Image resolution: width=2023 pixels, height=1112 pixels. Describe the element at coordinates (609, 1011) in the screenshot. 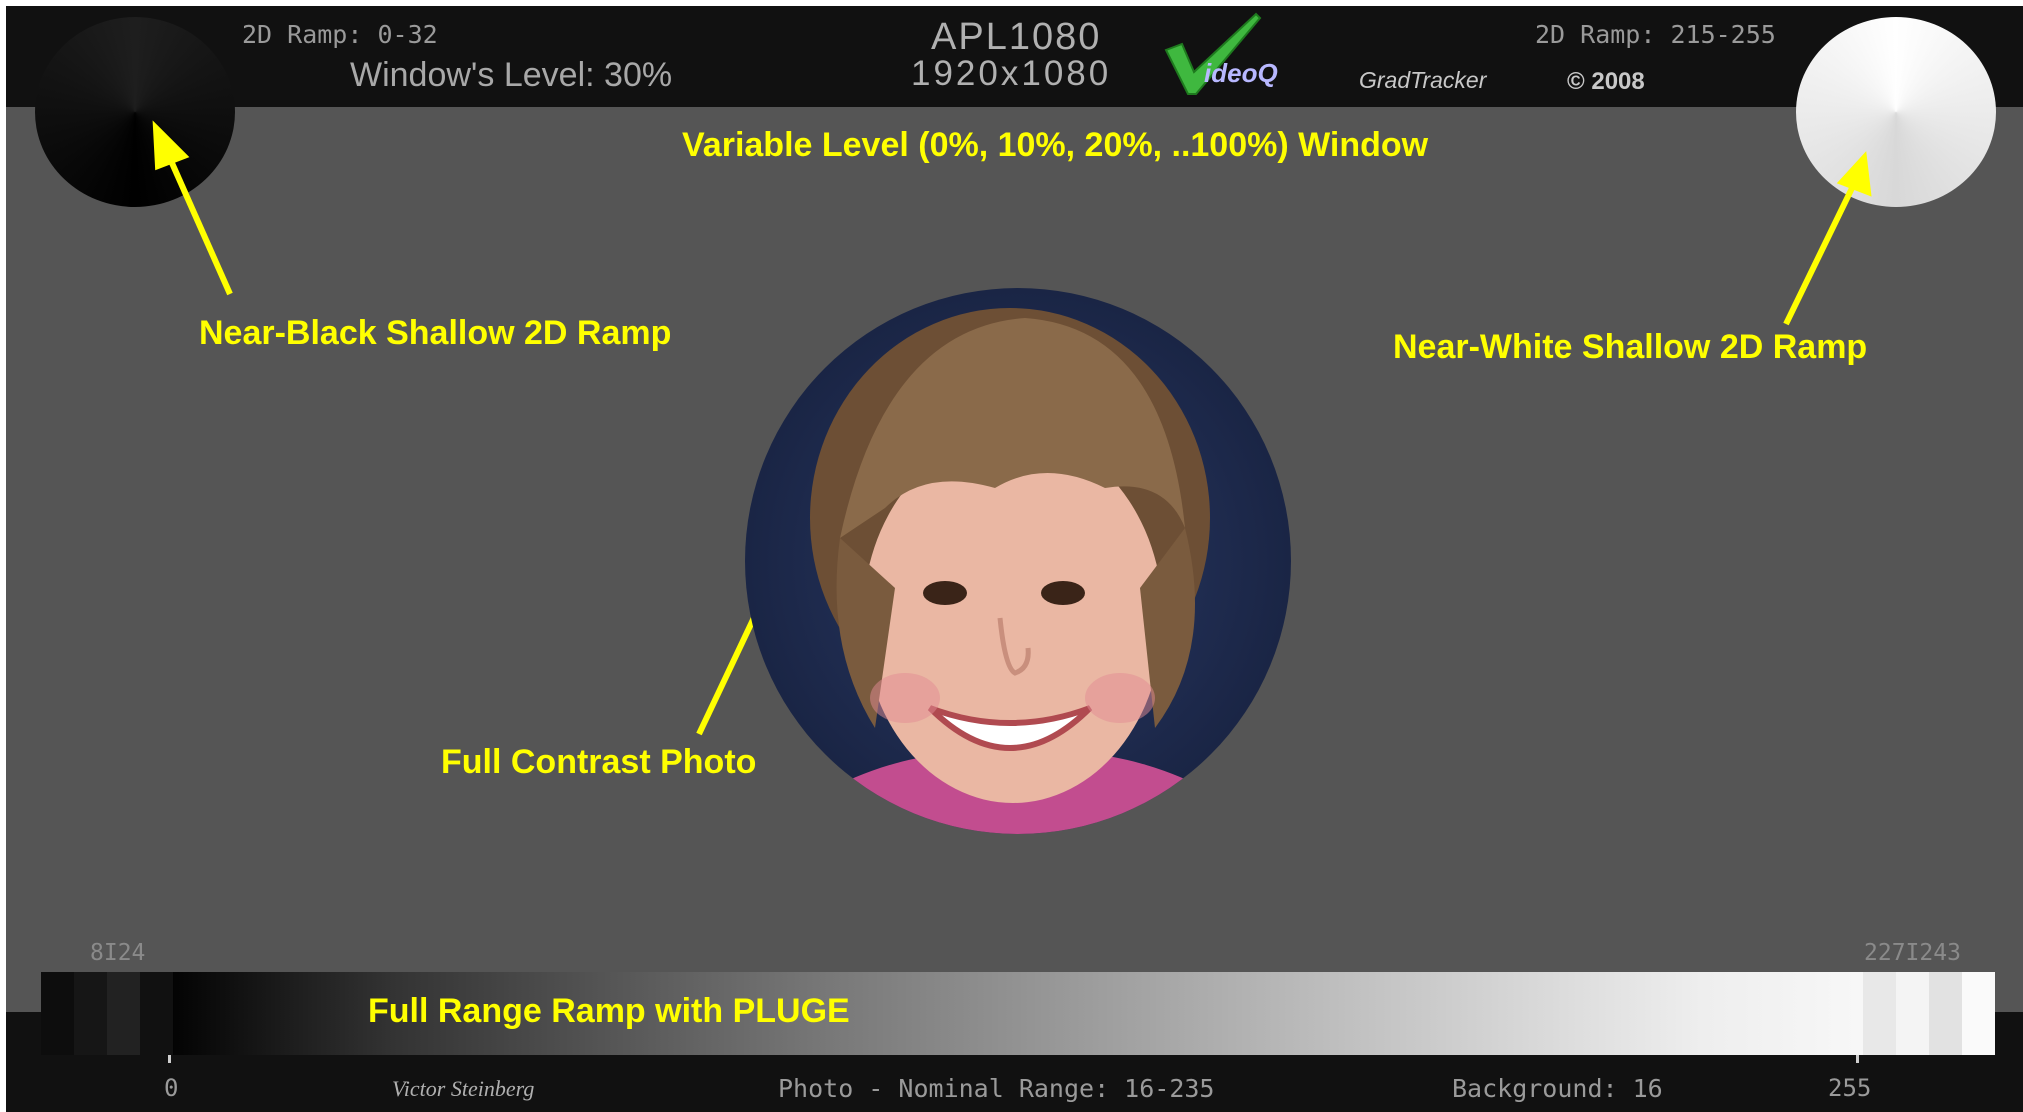

I see `ramp-caption: Full Range Ramp with PLUGE` at that location.